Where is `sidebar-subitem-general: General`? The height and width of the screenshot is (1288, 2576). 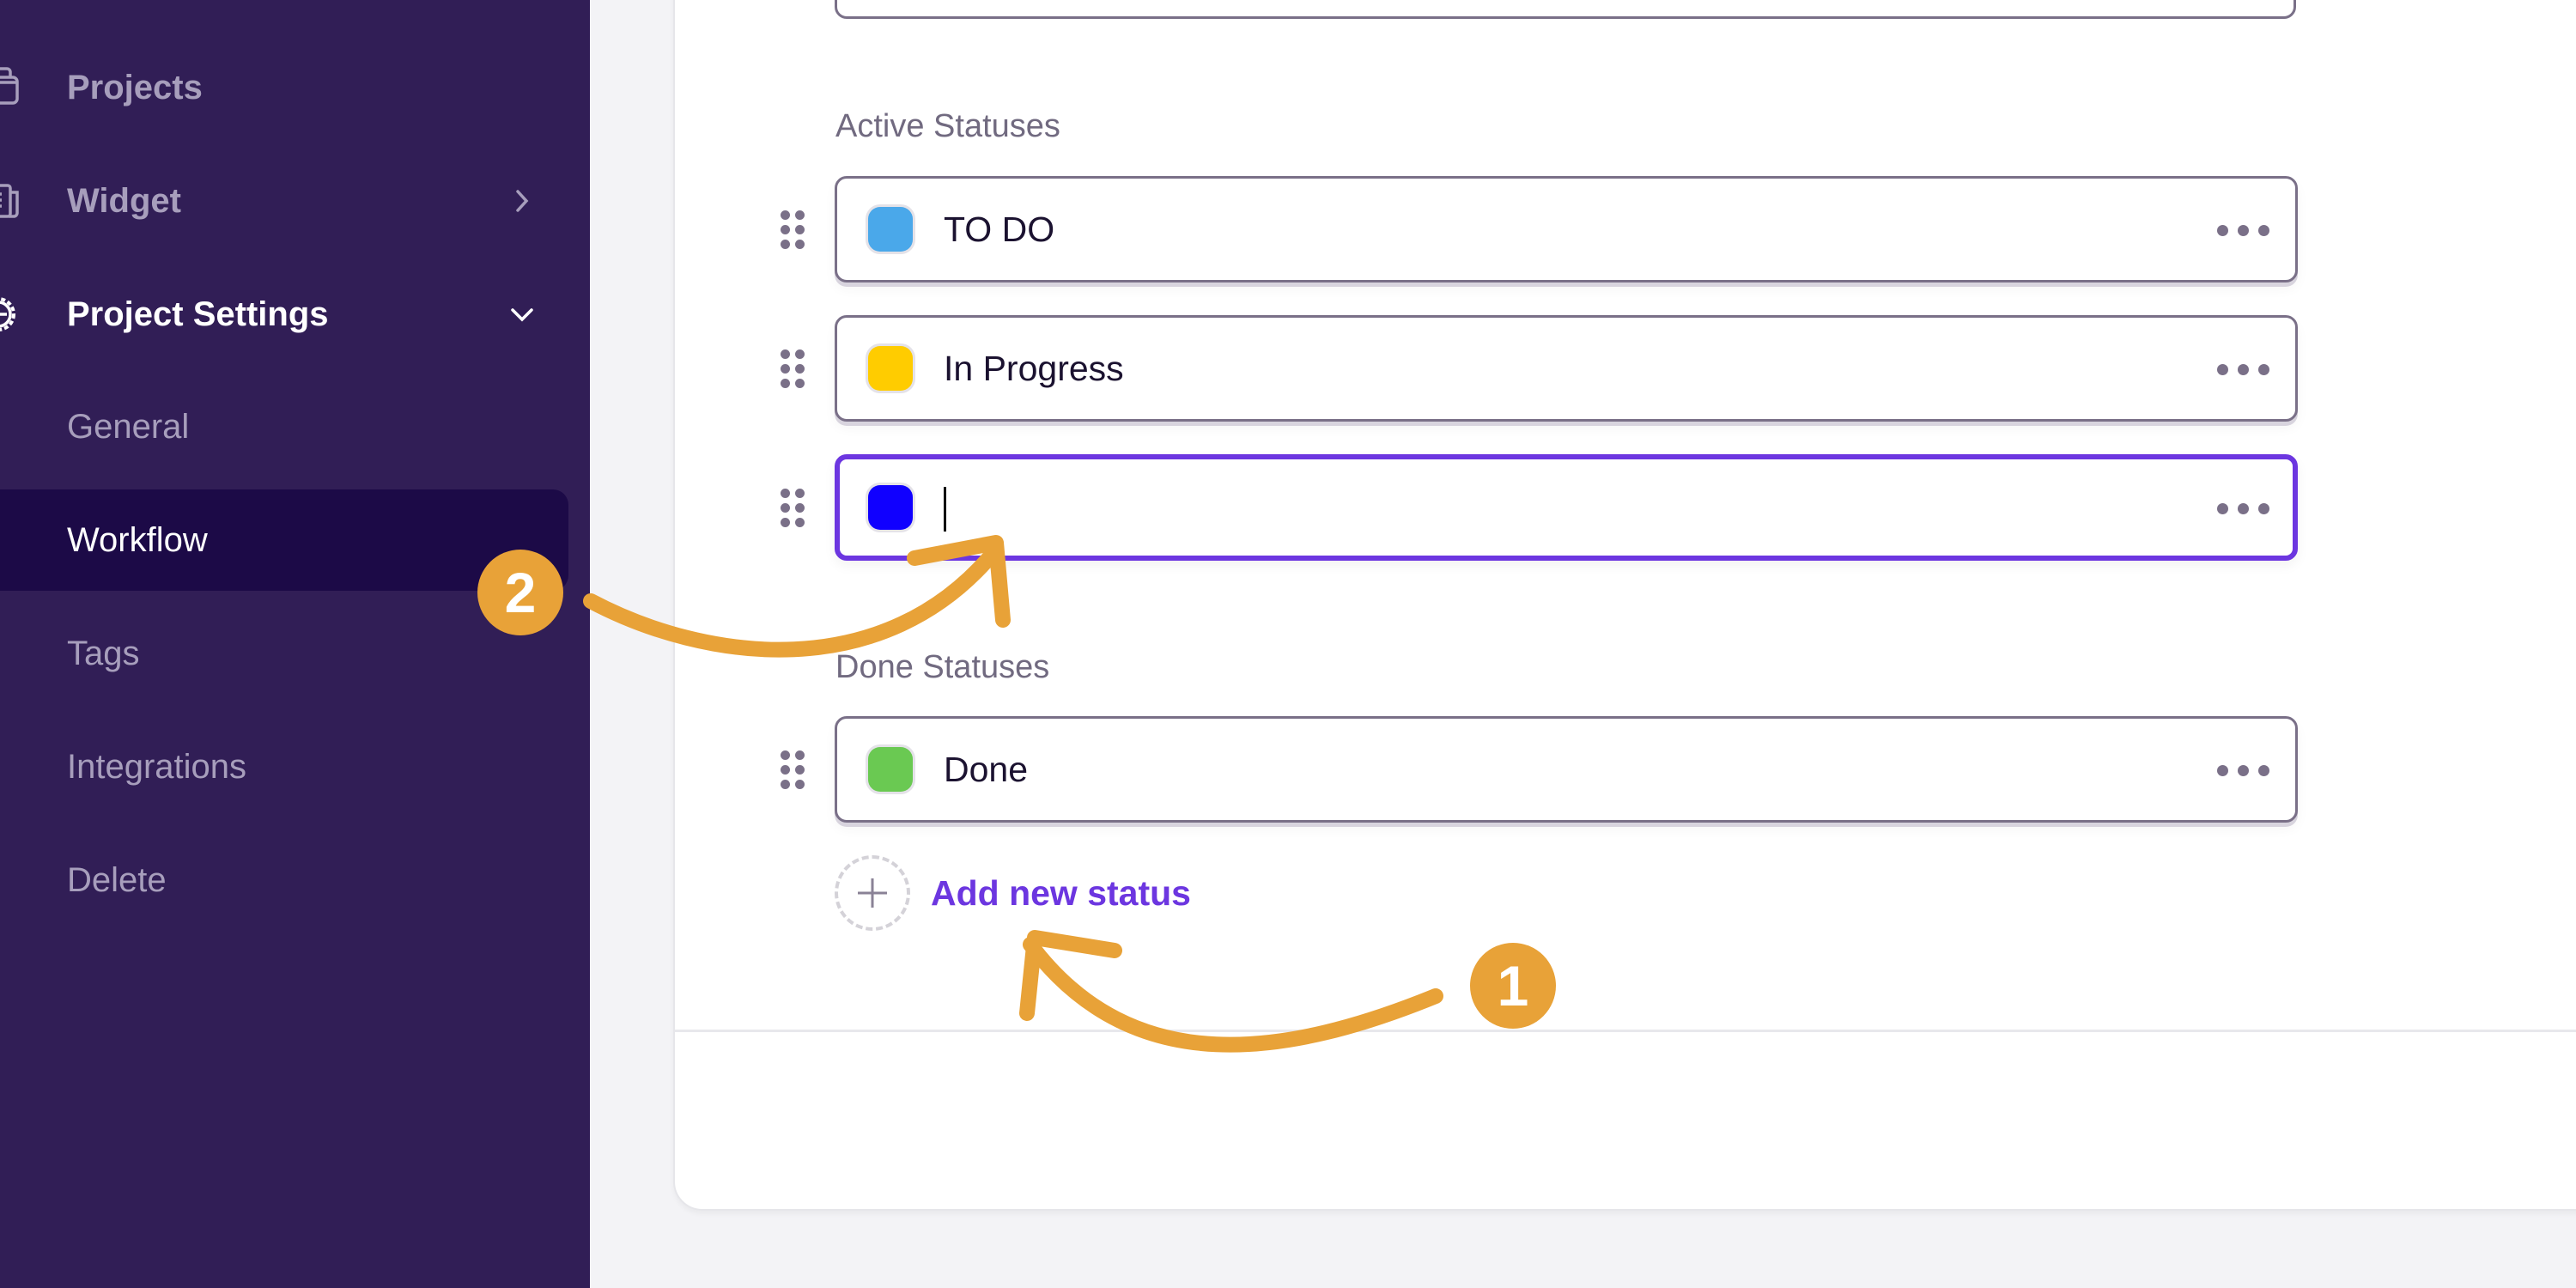
sidebar-subitem-general: General is located at coordinates (284, 426).